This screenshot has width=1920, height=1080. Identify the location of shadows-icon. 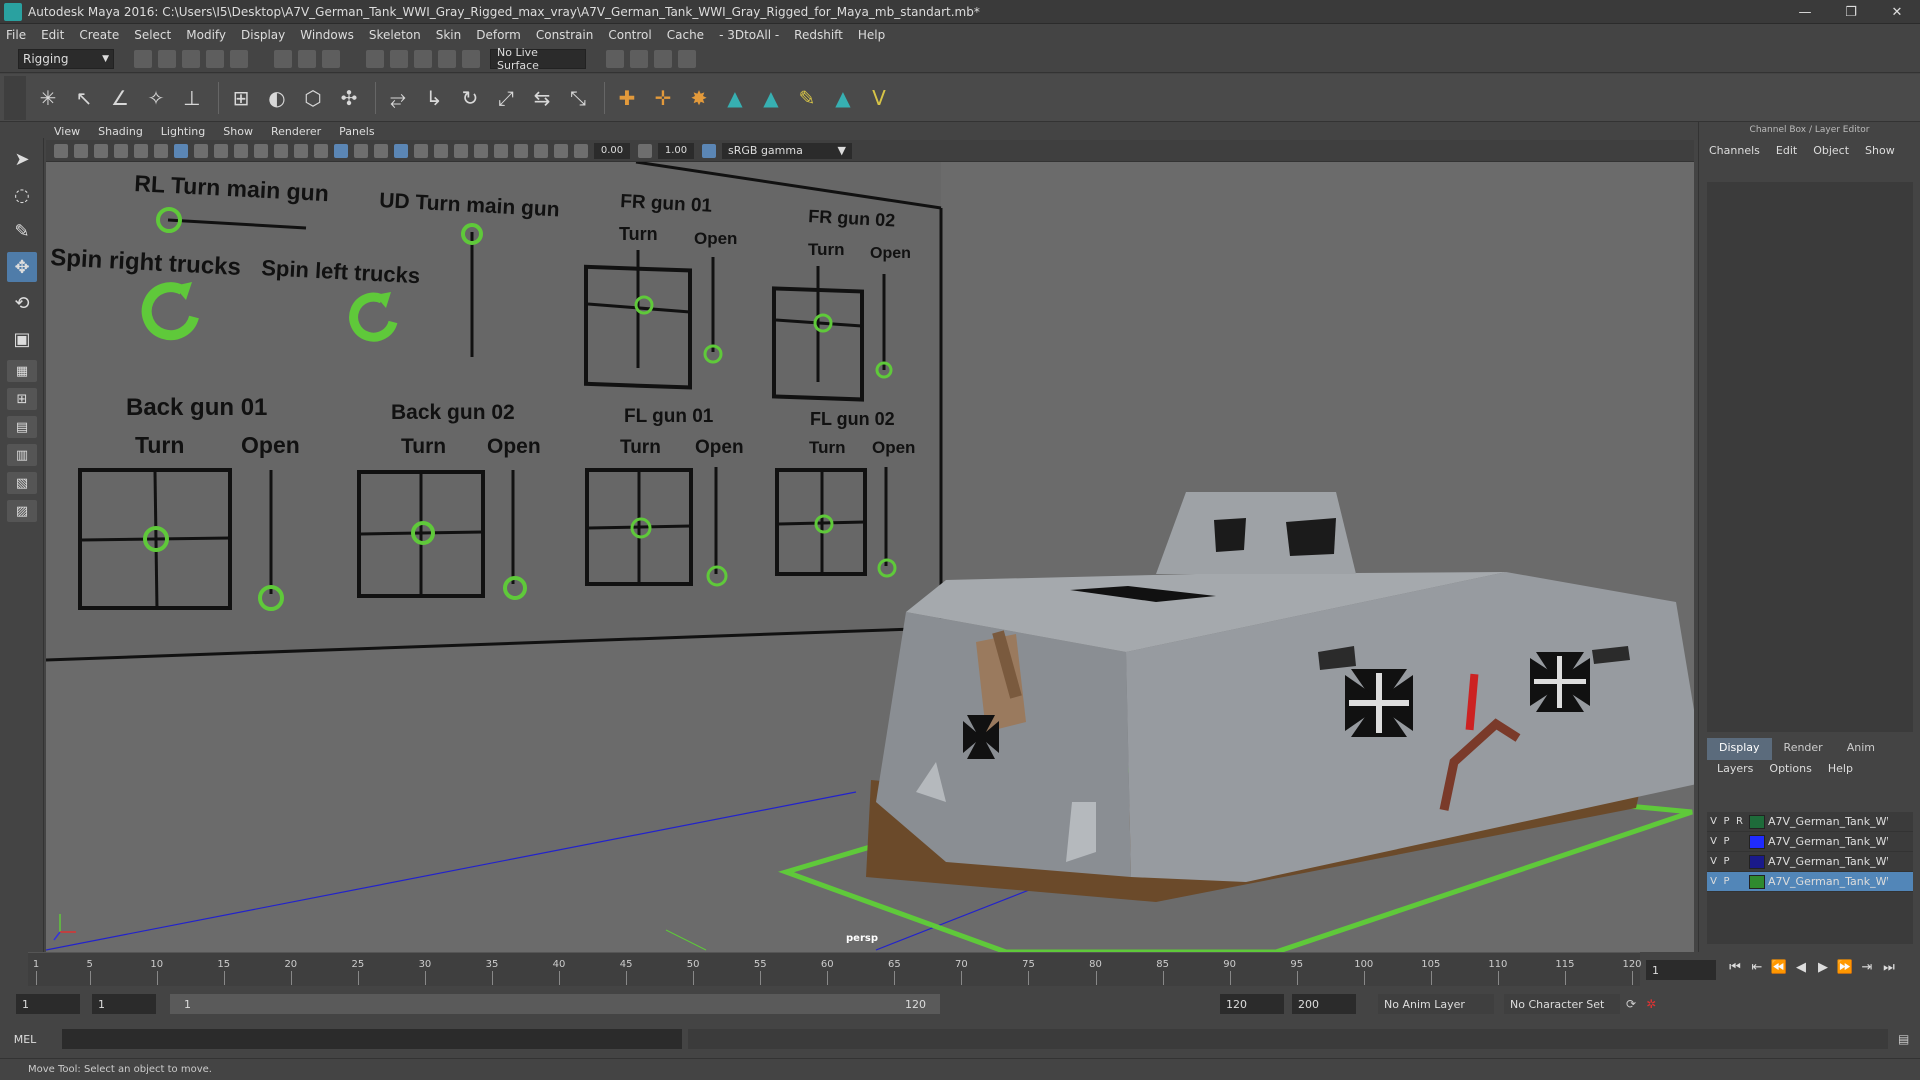
(421, 150).